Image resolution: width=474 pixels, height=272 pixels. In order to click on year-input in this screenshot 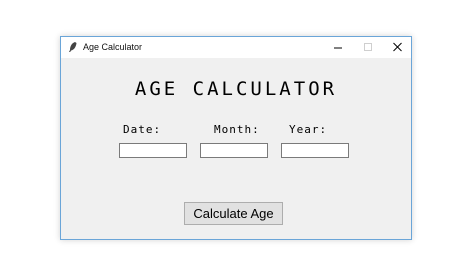, I will do `click(315, 150)`.